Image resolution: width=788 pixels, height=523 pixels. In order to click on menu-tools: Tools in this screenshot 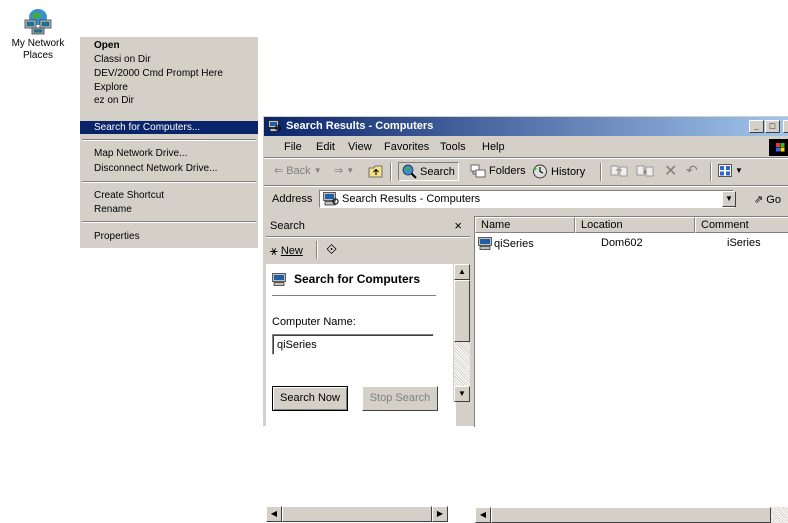, I will do `click(453, 147)`.